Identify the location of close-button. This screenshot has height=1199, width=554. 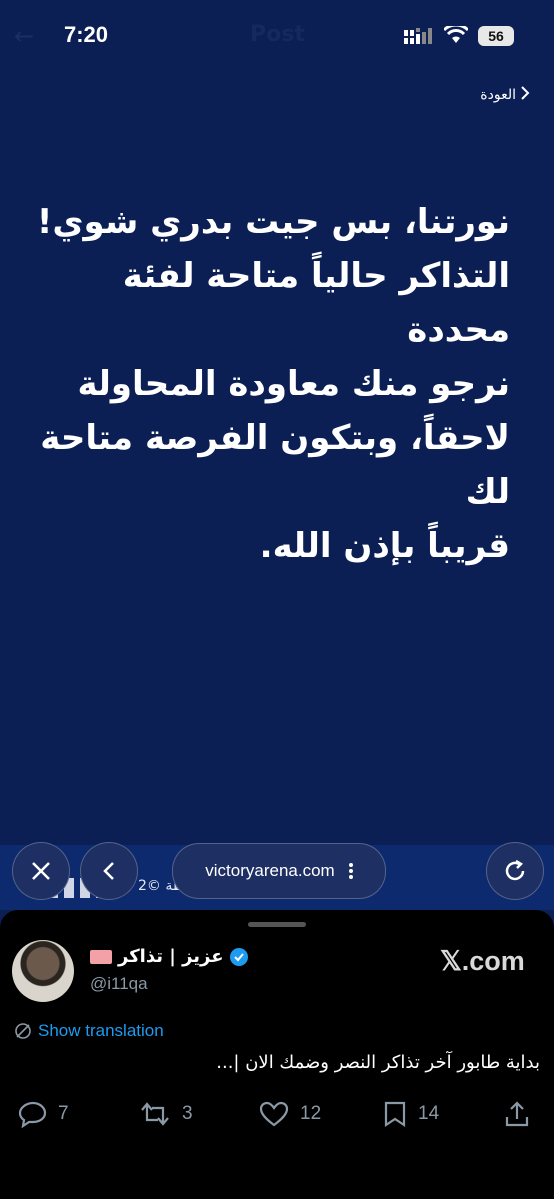
(41, 871).